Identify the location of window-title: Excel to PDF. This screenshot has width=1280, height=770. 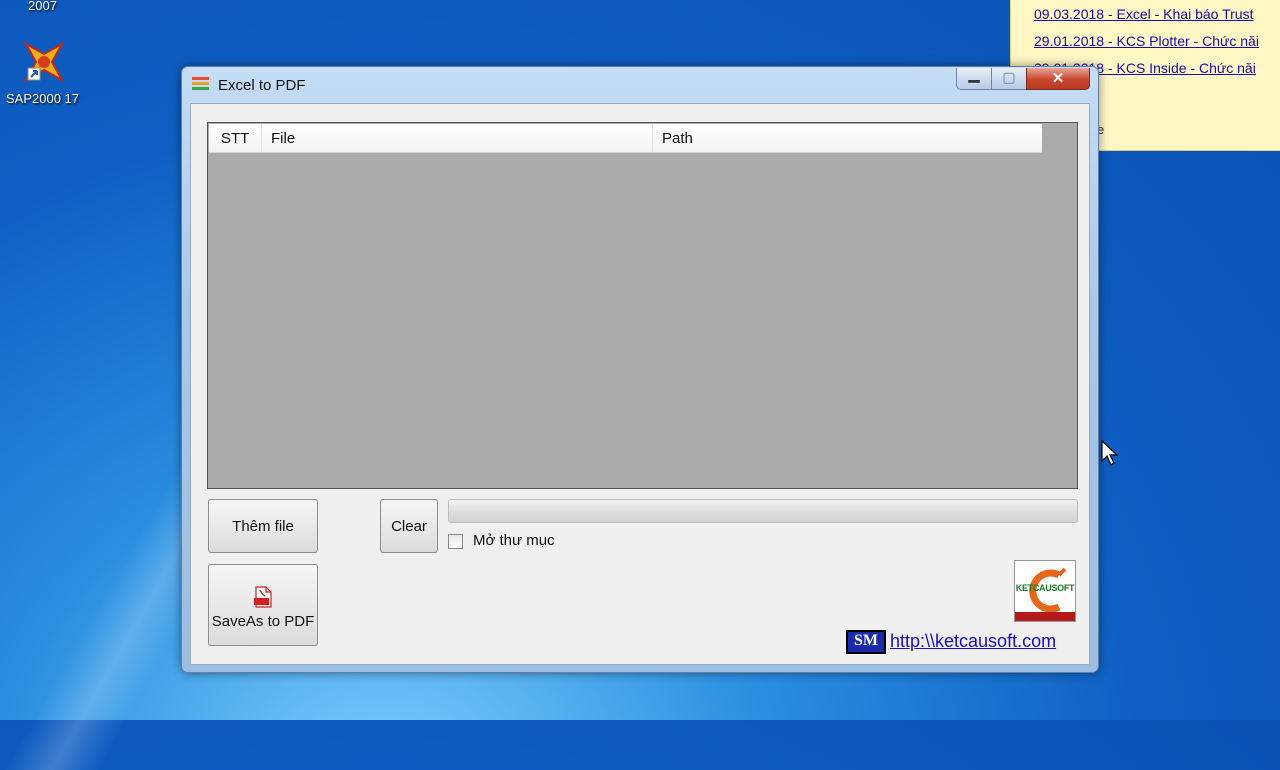
(262, 85).